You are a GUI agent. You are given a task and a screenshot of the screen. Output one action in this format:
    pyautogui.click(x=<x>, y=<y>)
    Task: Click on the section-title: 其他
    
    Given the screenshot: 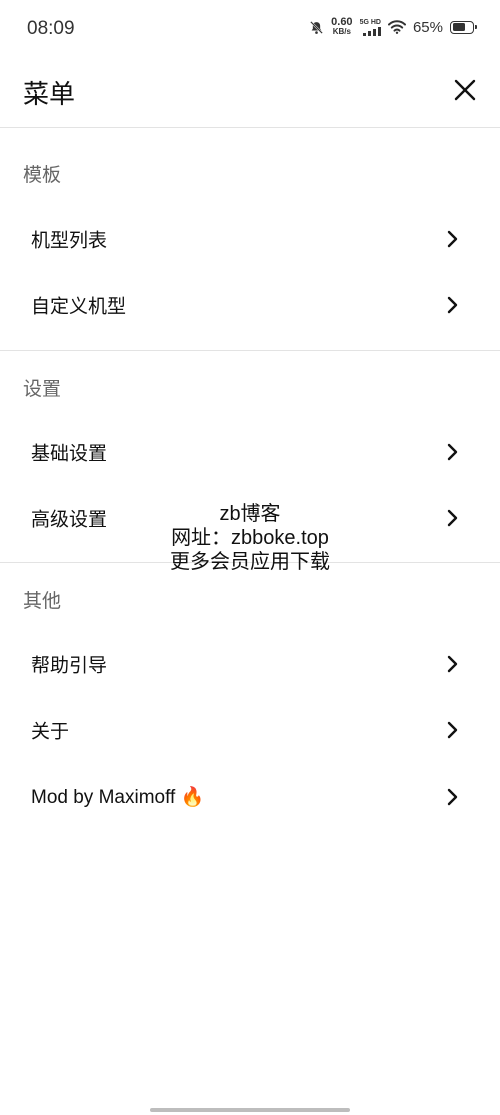 What is the action you would take?
    pyautogui.click(x=42, y=601)
    